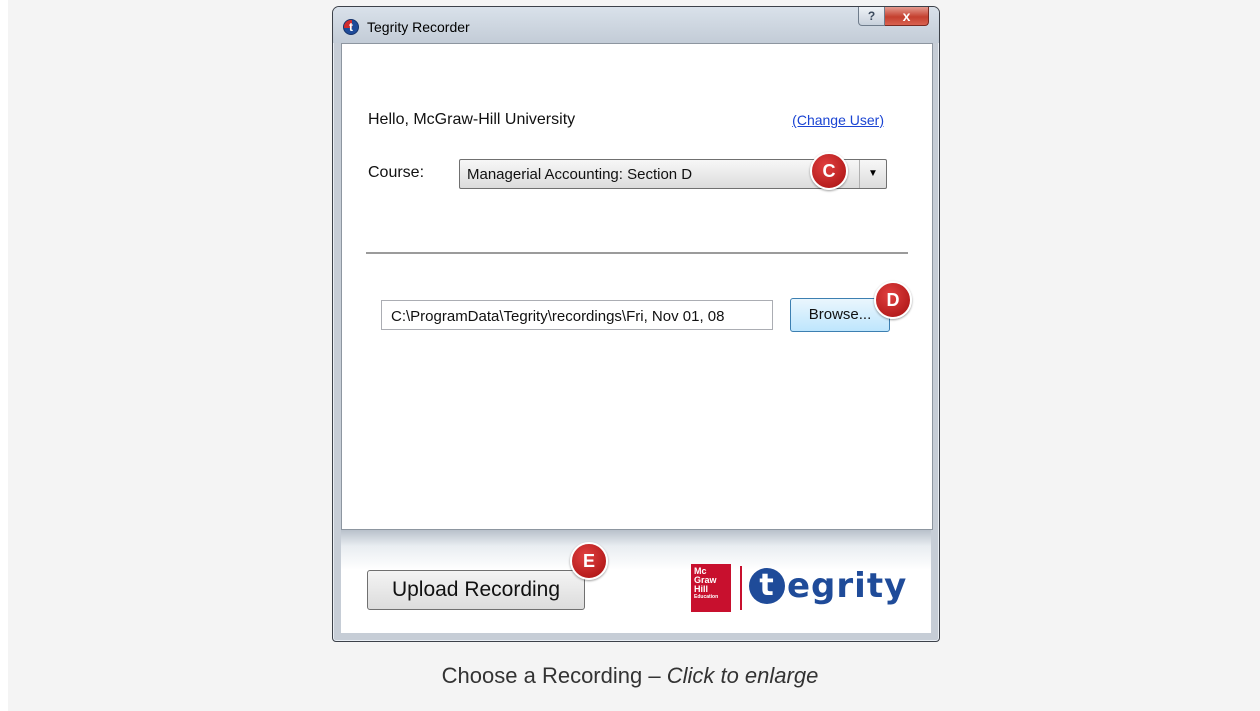 The width and height of the screenshot is (1260, 711). What do you see at coordinates (554, 675) in the screenshot?
I see `caption-main: Choose a Recording –` at bounding box center [554, 675].